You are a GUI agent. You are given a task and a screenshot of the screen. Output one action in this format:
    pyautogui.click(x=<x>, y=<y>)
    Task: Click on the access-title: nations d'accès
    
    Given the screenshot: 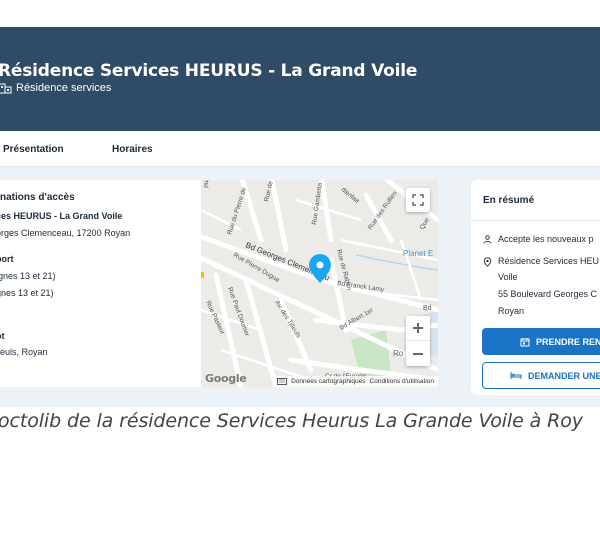 What is the action you would take?
    pyautogui.click(x=37, y=197)
    